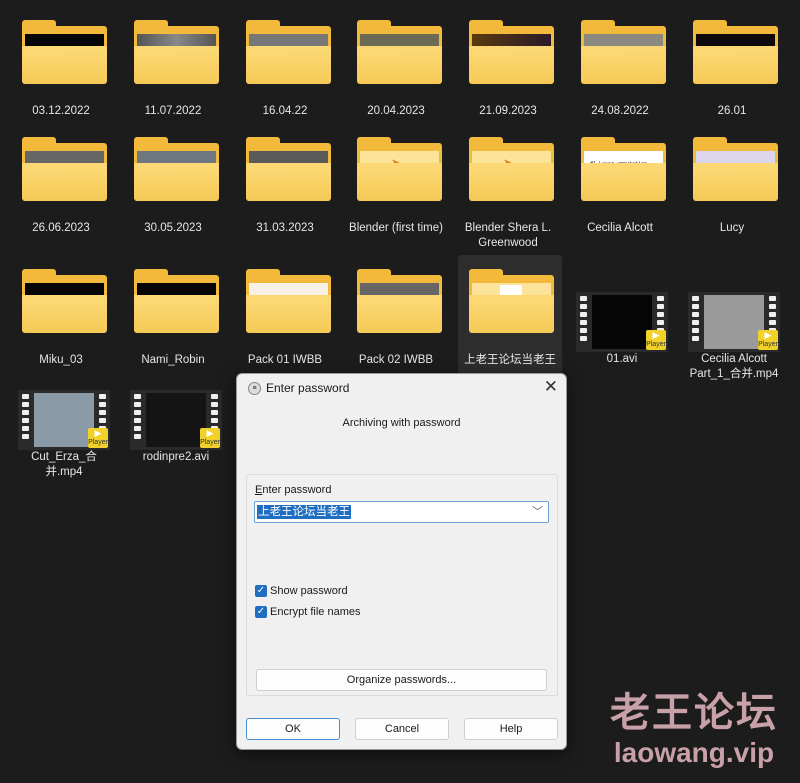  Describe the element at coordinates (297, 490) in the screenshot. I see `password-label-text: nter password` at that location.